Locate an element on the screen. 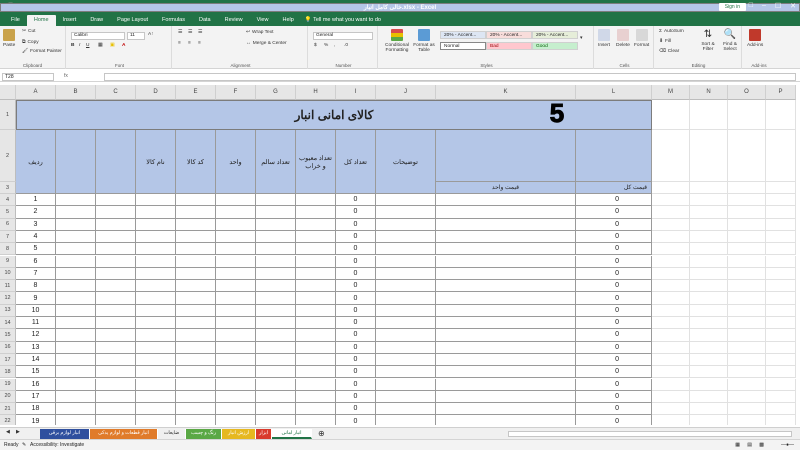 This screenshot has width=800, height=450. cell-f12 is located at coordinates (236, 298).